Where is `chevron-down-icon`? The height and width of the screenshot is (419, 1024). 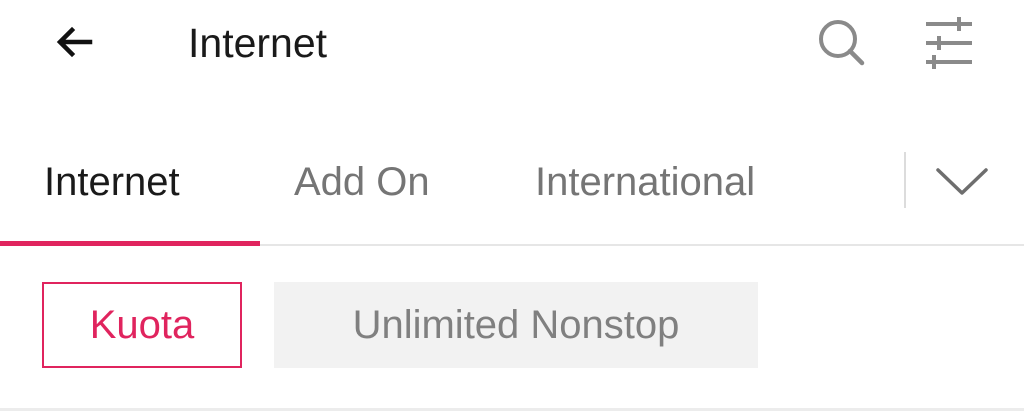
chevron-down-icon is located at coordinates (962, 181).